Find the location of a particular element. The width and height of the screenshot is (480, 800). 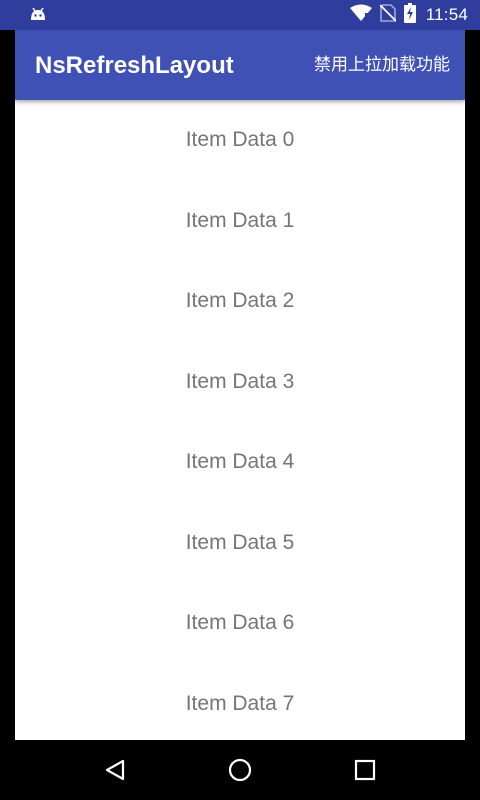

list-item: Item Data 2 is located at coordinates (240, 301).